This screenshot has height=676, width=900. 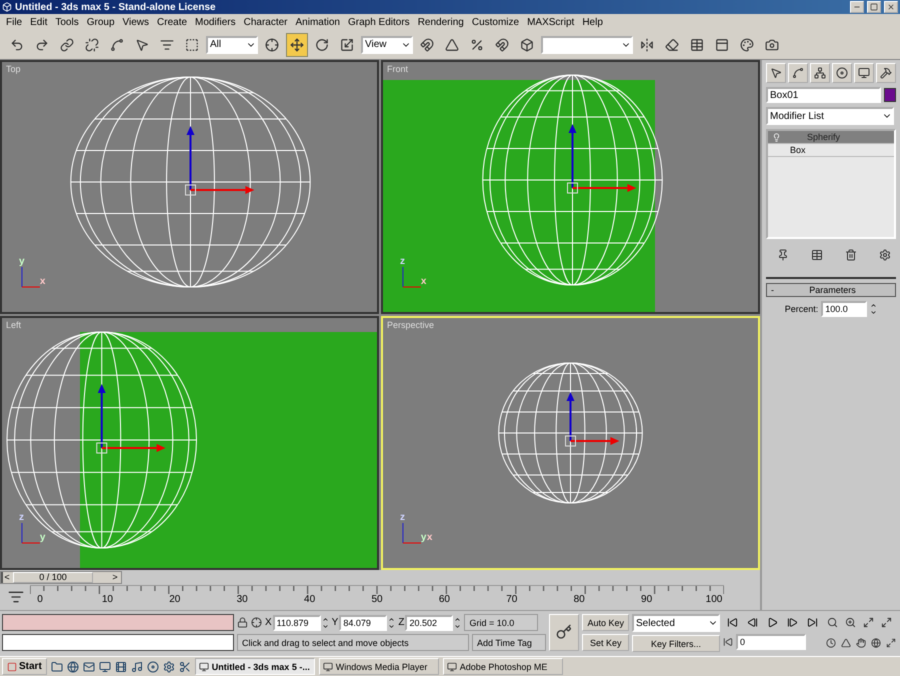 I want to click on coordinate-field: 110.879, so click(x=296, y=622).